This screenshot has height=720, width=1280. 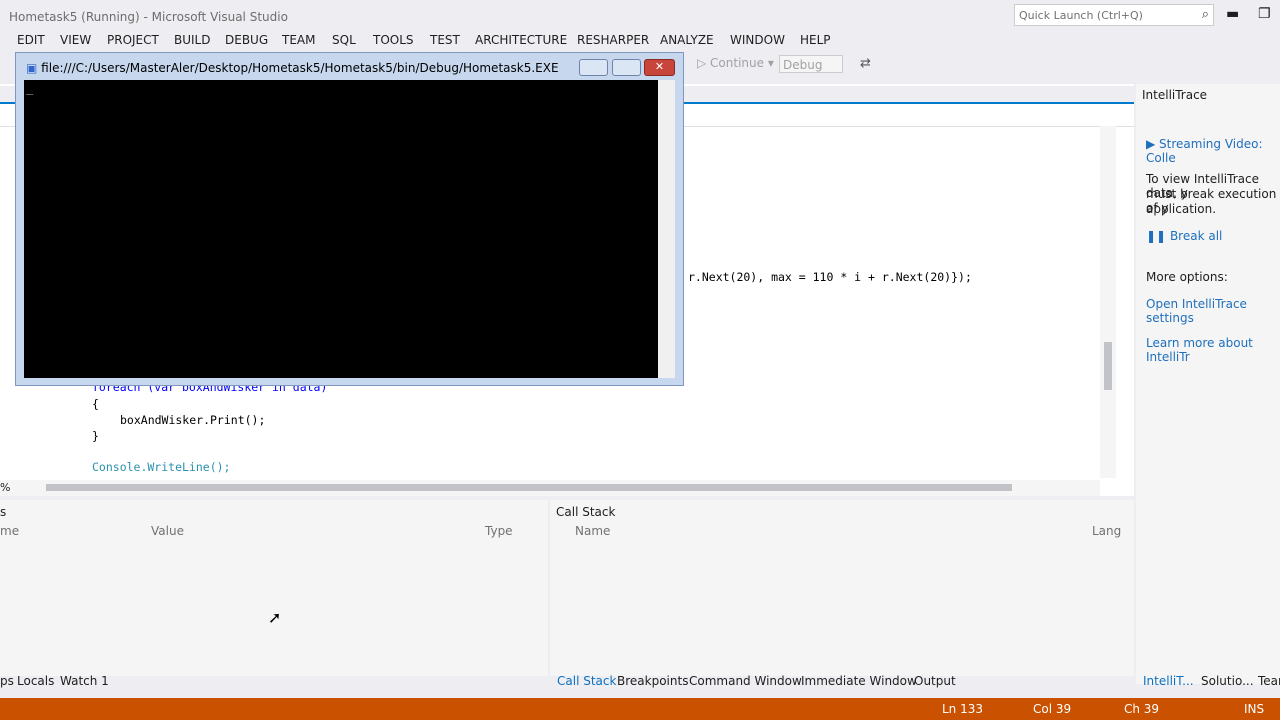 I want to click on minimize-icon: ▬, so click(x=1232, y=14).